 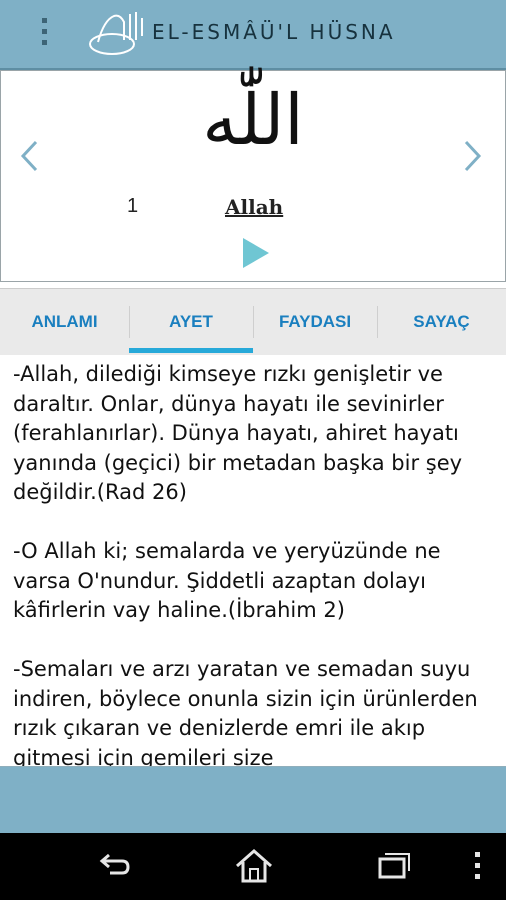 What do you see at coordinates (254, 207) in the screenshot?
I see `name-latin: Allah` at bounding box center [254, 207].